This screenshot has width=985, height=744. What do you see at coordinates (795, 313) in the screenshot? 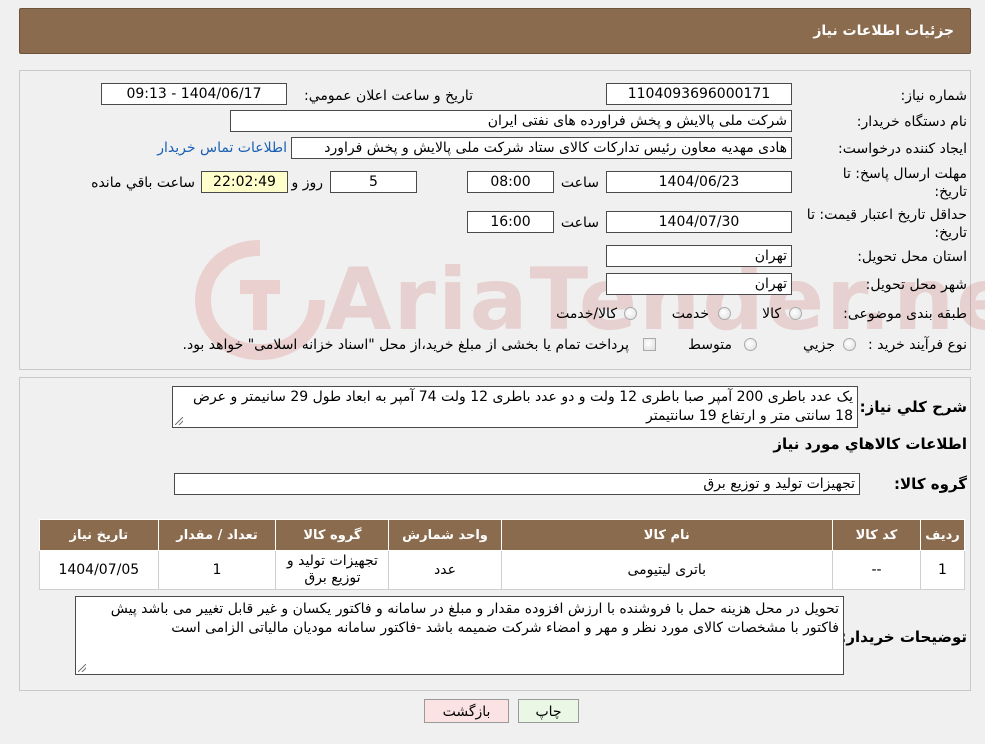
I see `category-radio-goods` at bounding box center [795, 313].